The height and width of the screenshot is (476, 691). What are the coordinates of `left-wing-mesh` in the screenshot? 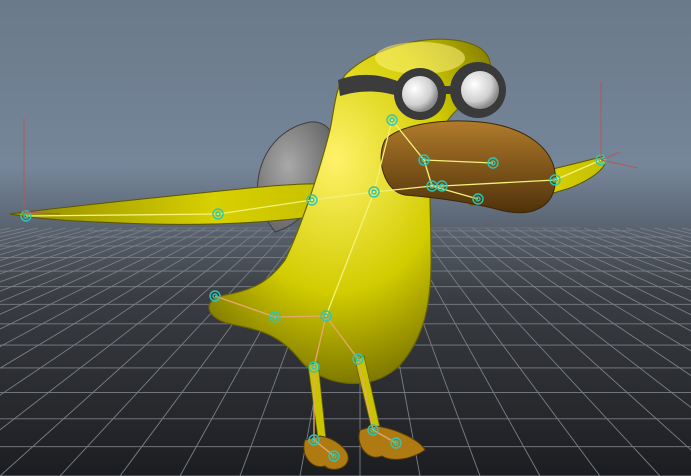 It's located at (180, 204).